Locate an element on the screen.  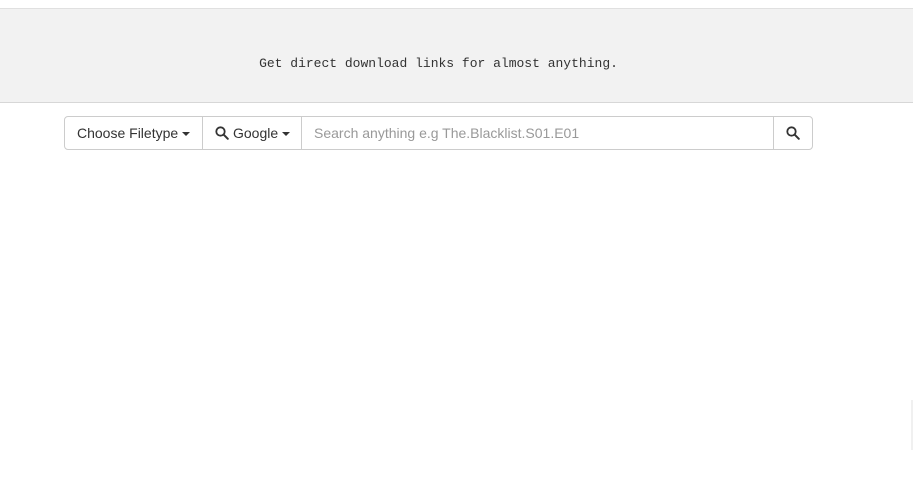
filetype-dropdown-label: Choose Filetype is located at coordinates (128, 133).